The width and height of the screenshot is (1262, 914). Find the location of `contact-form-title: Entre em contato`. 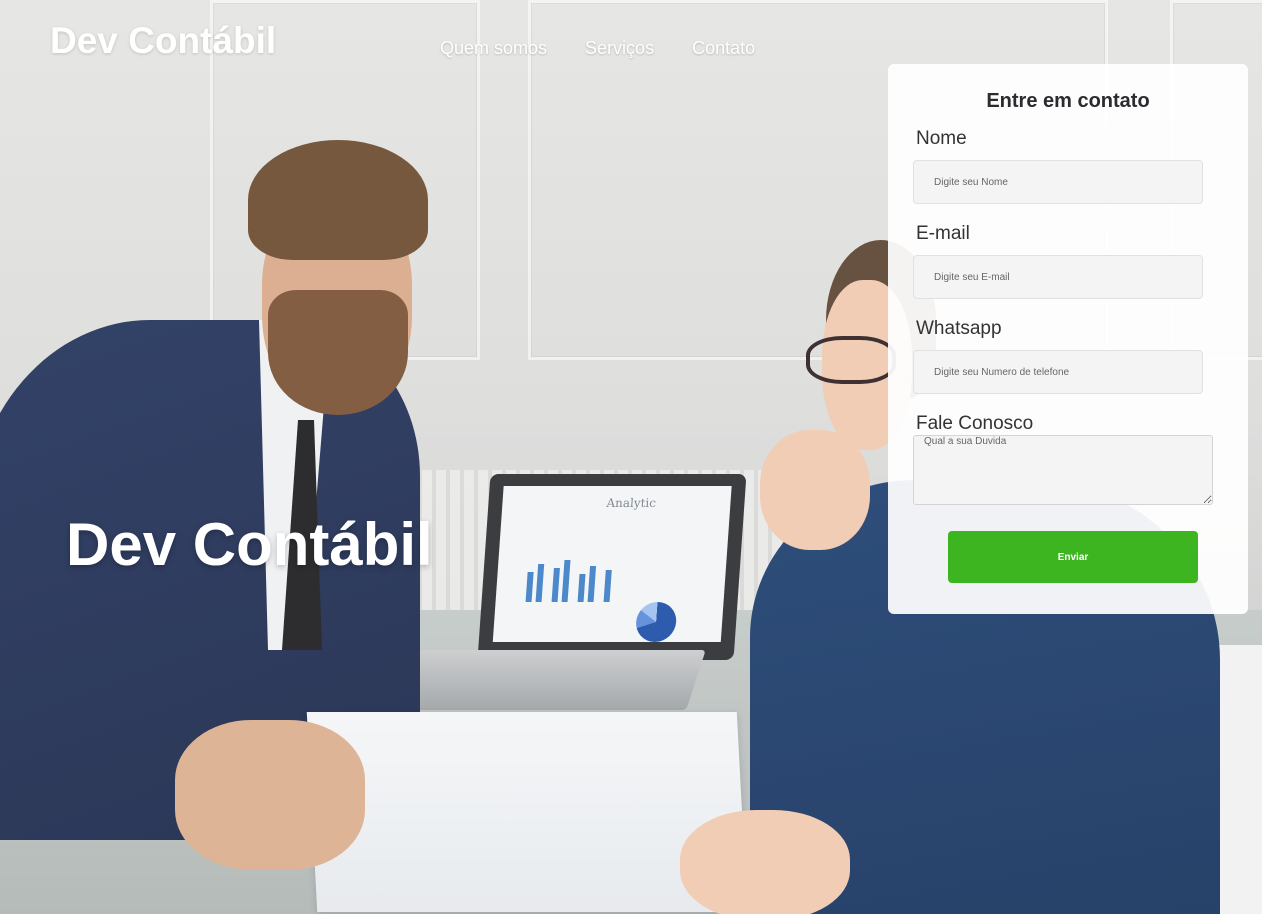

contact-form-title: Entre em contato is located at coordinates (1068, 101).